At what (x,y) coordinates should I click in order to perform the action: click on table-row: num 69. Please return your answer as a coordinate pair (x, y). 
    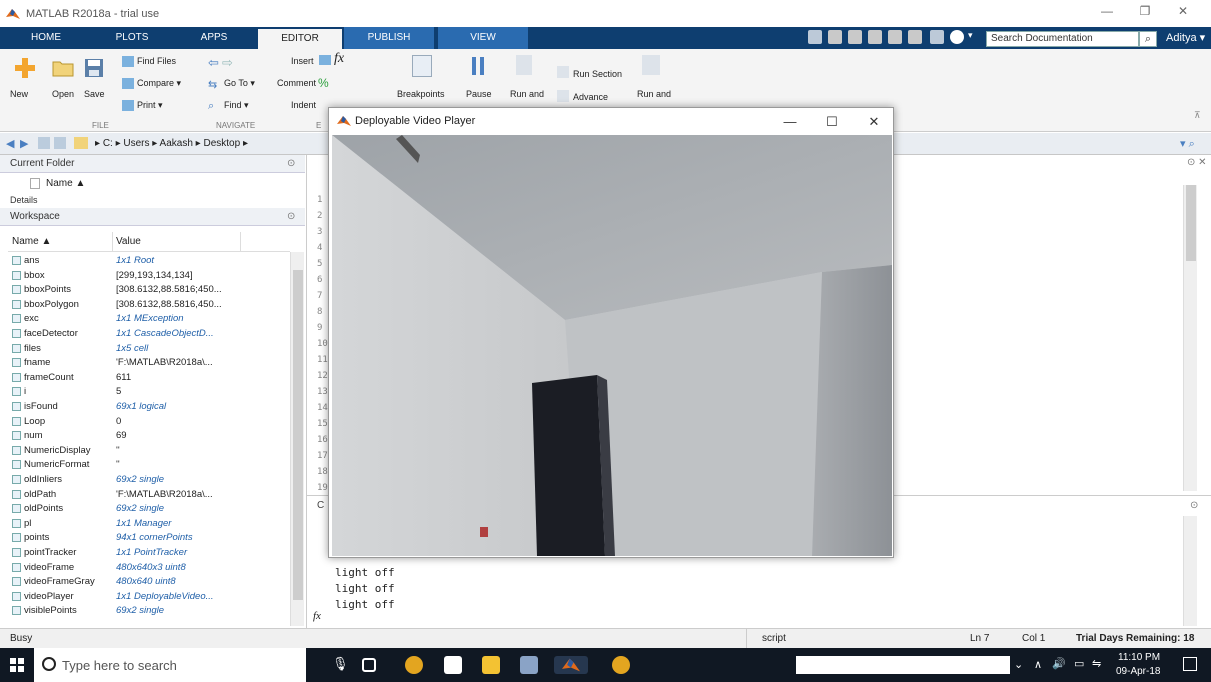
    Looking at the image, I should click on (149, 435).